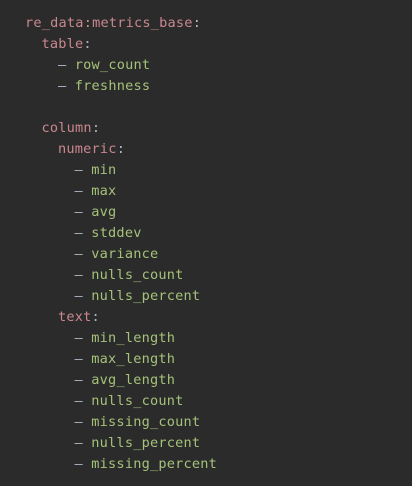 Image resolution: width=412 pixels, height=486 pixels. I want to click on list-value: freshness, so click(112, 86).